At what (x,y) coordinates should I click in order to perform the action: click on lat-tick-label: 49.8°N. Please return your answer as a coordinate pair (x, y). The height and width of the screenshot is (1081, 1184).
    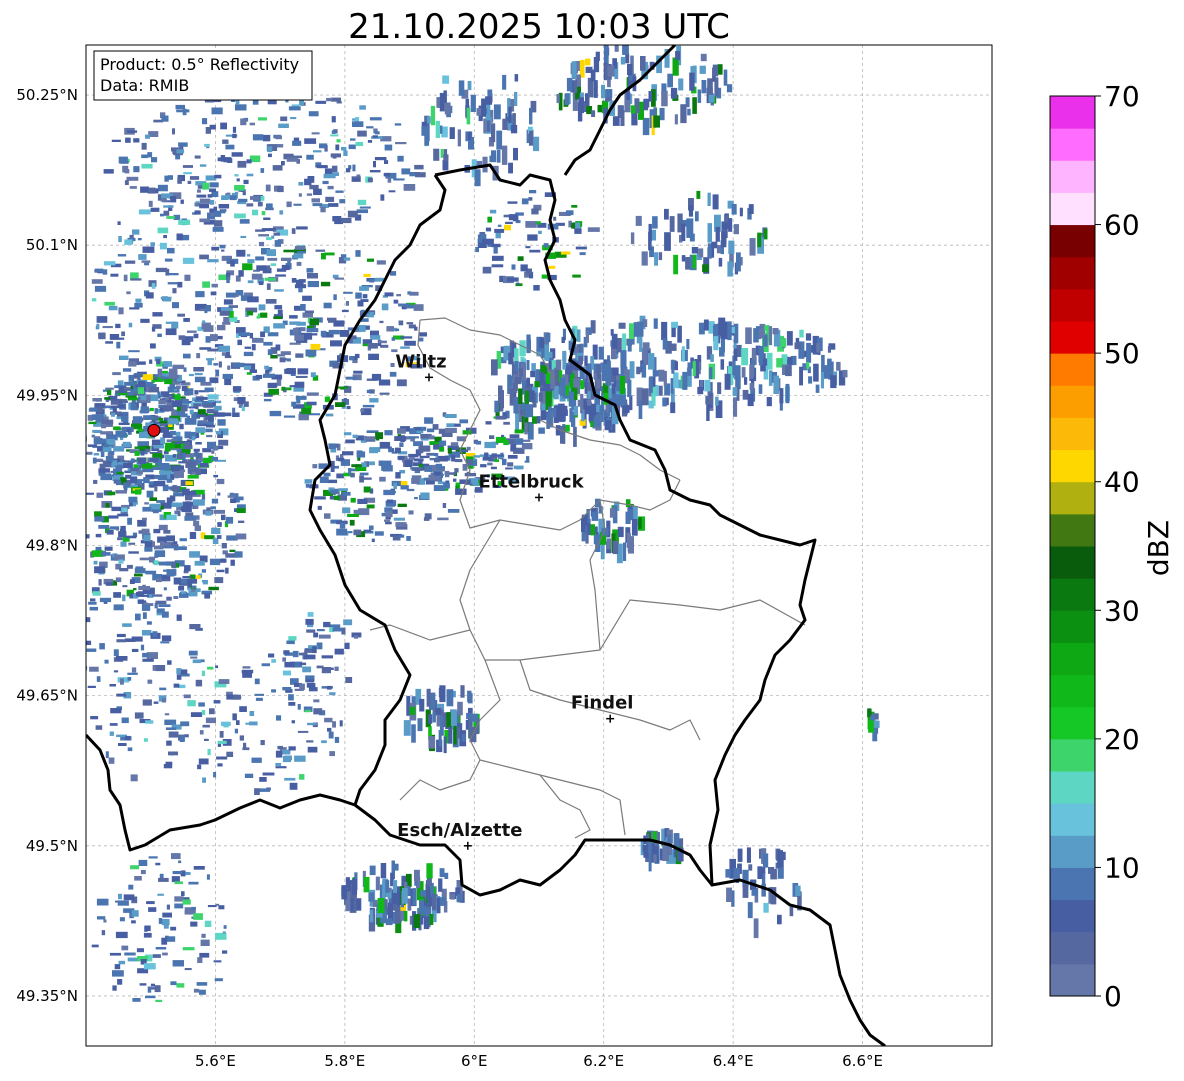
    Looking at the image, I should click on (52, 546).